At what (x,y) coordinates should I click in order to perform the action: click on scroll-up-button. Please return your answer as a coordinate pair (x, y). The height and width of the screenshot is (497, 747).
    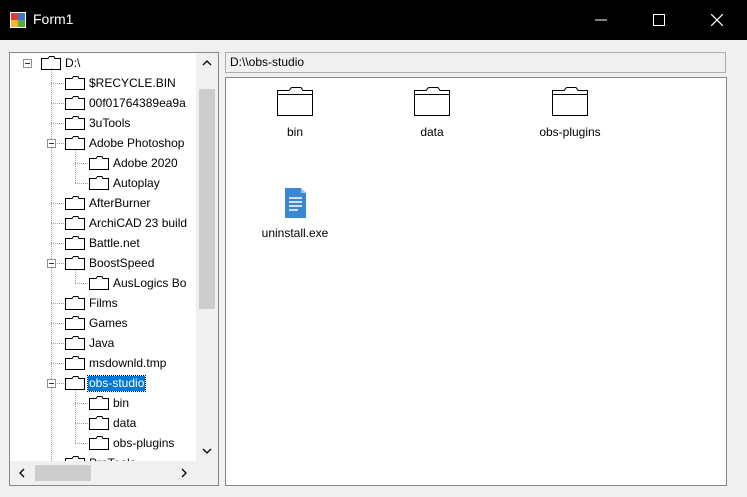
    Looking at the image, I should click on (207, 63).